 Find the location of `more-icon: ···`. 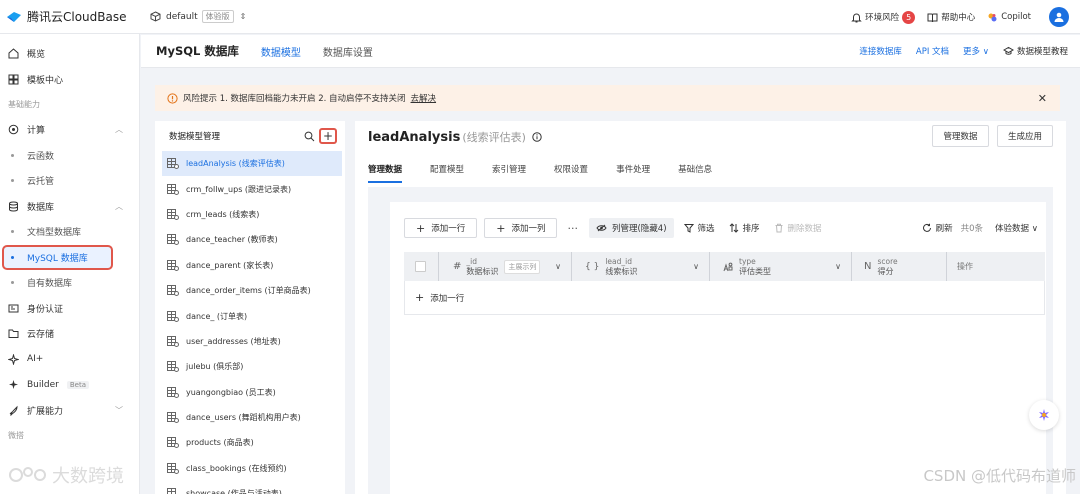

more-icon: ··· is located at coordinates (572, 228).